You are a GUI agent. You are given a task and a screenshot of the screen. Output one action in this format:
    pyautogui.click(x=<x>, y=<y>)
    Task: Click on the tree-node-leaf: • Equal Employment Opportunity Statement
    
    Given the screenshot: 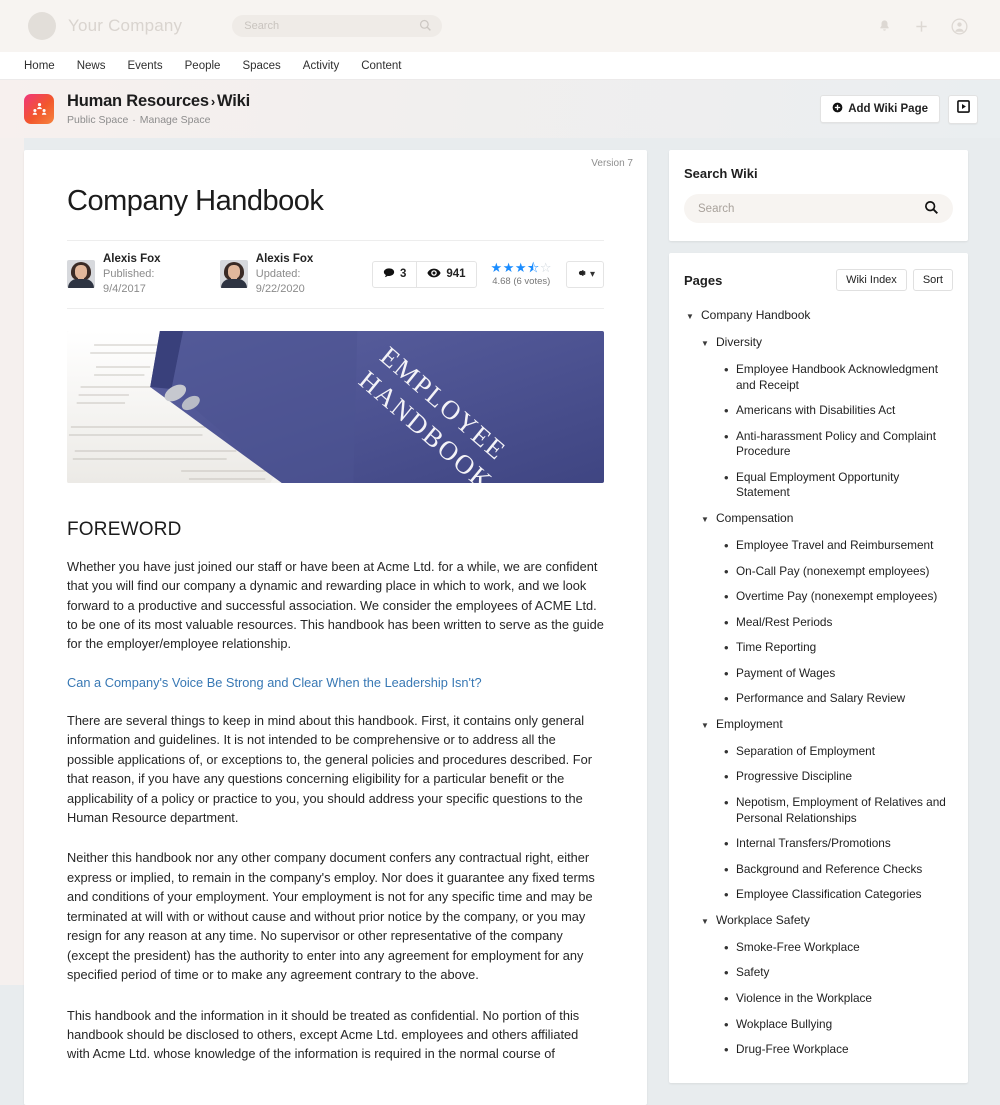 What is the action you would take?
    pyautogui.click(x=818, y=485)
    